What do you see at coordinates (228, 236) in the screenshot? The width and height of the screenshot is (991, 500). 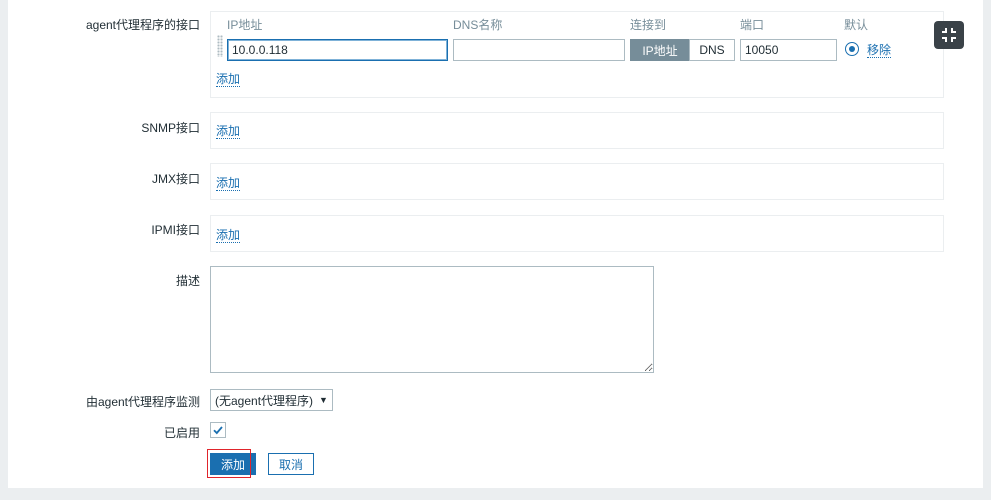 I see `add-ipmi-interface-link: 添加` at bounding box center [228, 236].